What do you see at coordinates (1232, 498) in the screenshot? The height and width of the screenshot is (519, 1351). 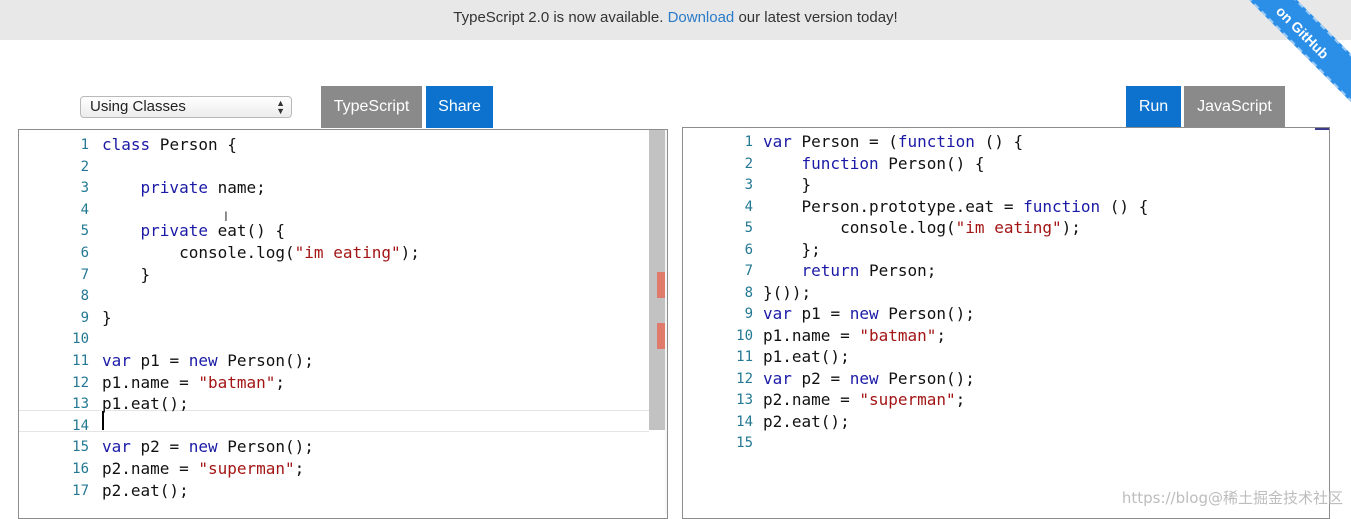 I see `watermark: https://blog@稀土掘金技术社区` at bounding box center [1232, 498].